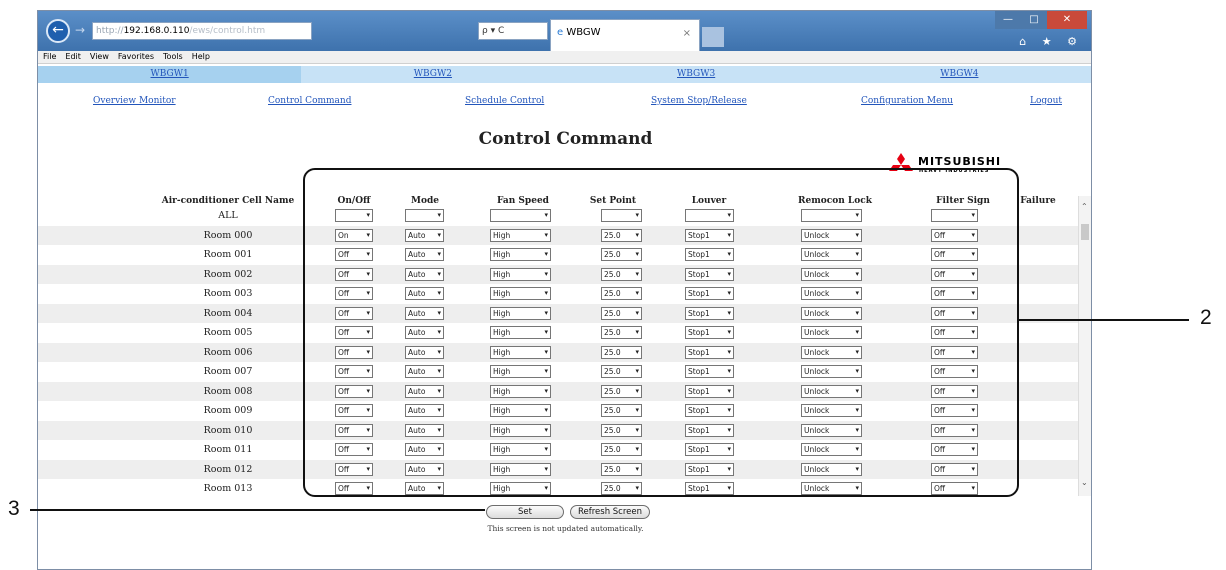  I want to click on cell-name: Room 006, so click(228, 352).